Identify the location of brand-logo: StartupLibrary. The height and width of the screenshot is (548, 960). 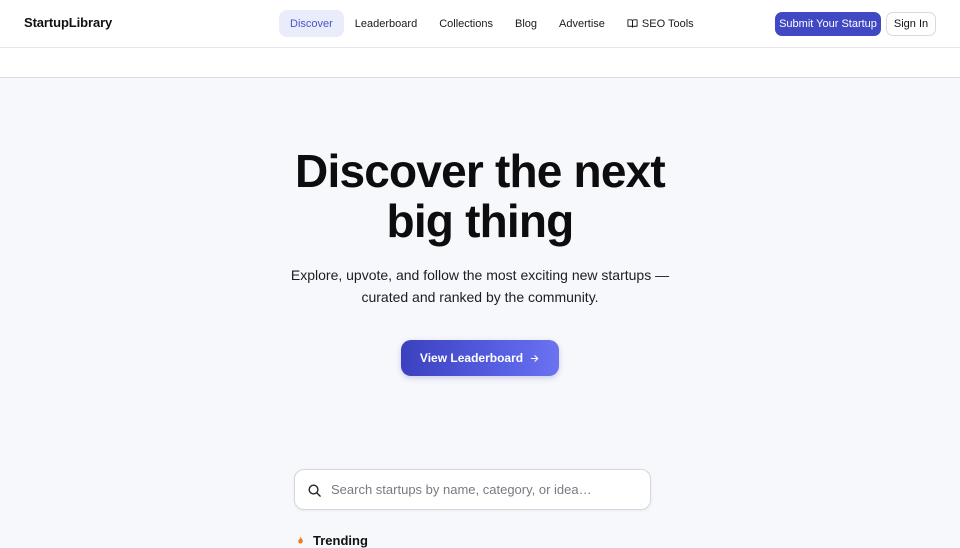
(68, 22).